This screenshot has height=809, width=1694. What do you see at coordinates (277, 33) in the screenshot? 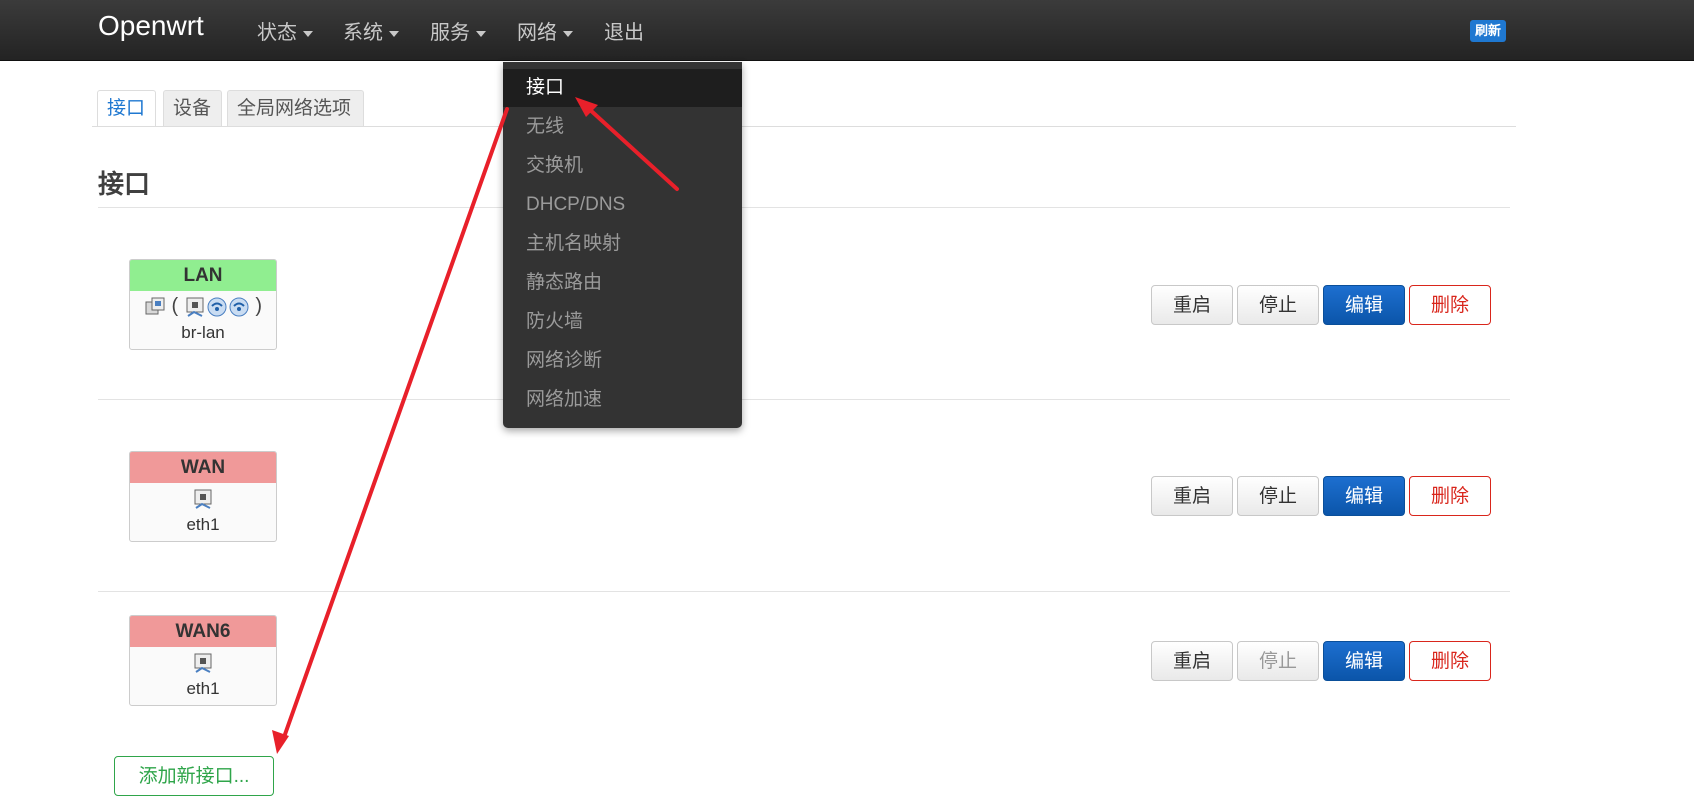
I see `nav-status-label: 状态` at bounding box center [277, 33].